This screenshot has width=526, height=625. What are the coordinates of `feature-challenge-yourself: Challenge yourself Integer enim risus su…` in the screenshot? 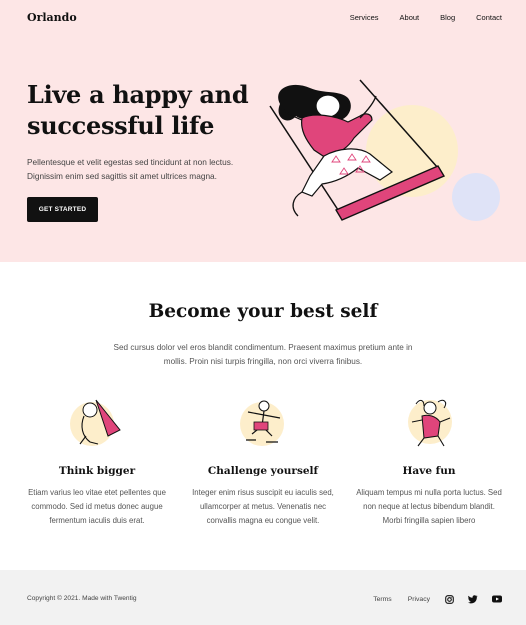 It's located at (263, 460).